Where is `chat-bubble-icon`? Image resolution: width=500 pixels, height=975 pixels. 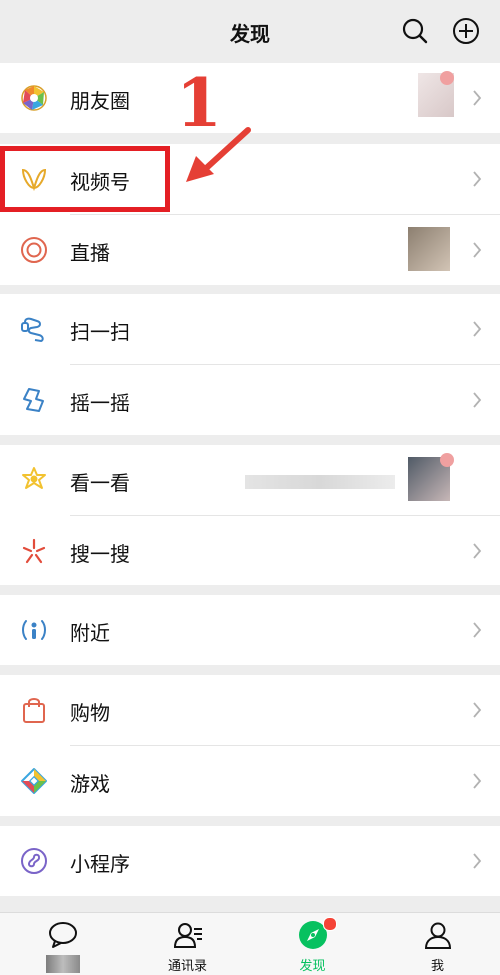
chat-bubble-icon is located at coordinates (63, 935).